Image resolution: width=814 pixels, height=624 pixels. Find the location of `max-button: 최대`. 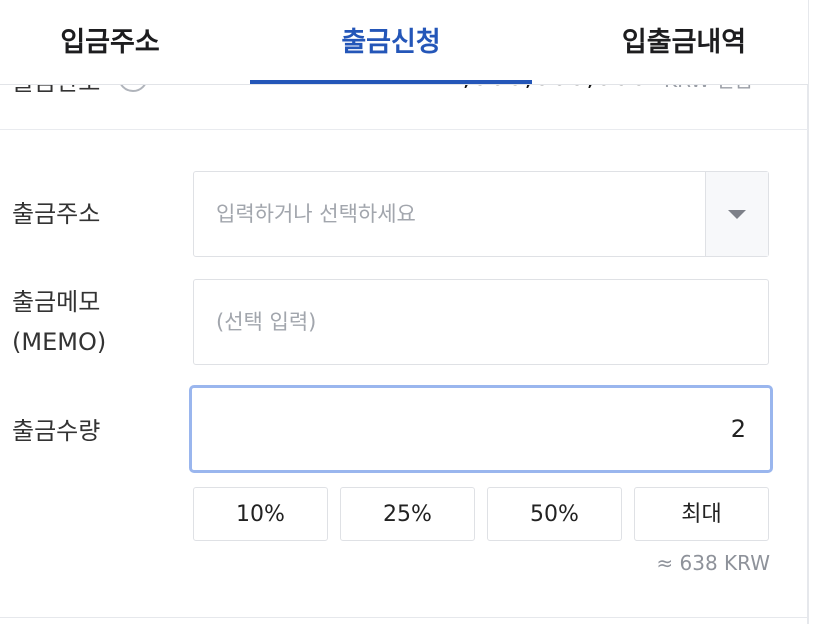

max-button: 최대 is located at coordinates (701, 514).